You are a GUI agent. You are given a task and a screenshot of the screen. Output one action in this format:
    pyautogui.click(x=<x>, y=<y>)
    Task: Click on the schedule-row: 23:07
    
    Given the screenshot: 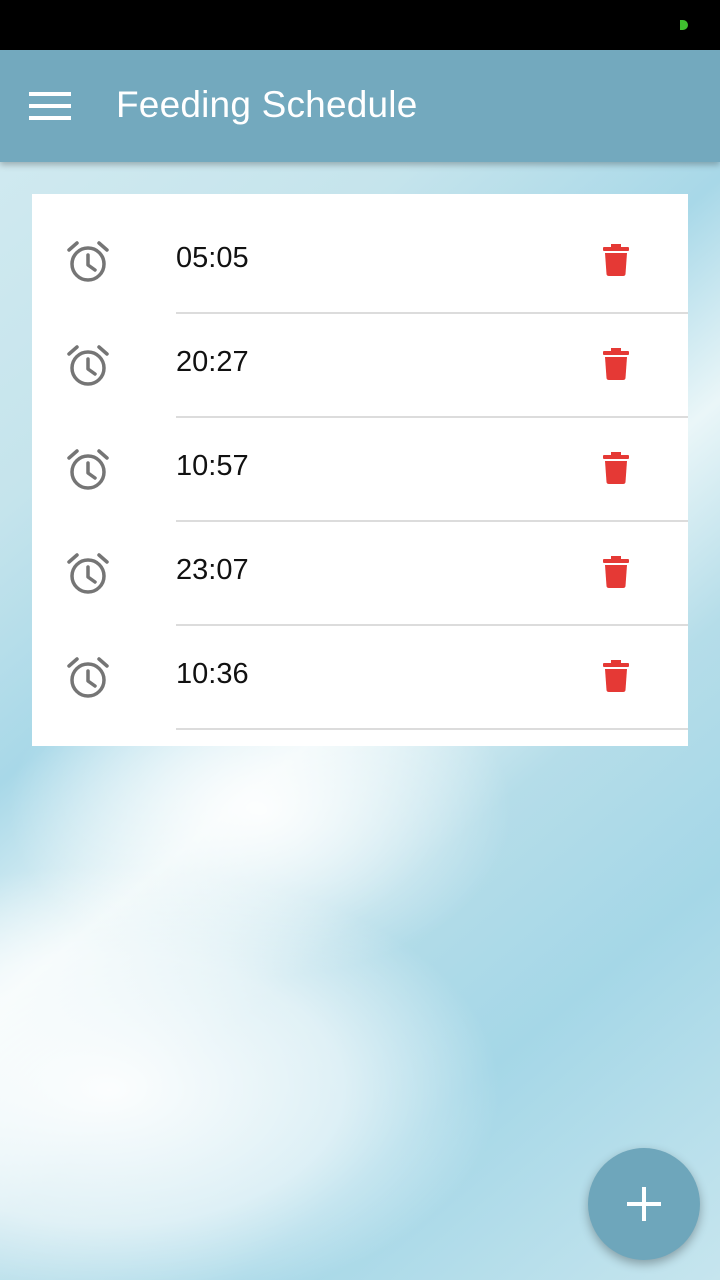 What is the action you would take?
    pyautogui.click(x=360, y=566)
    